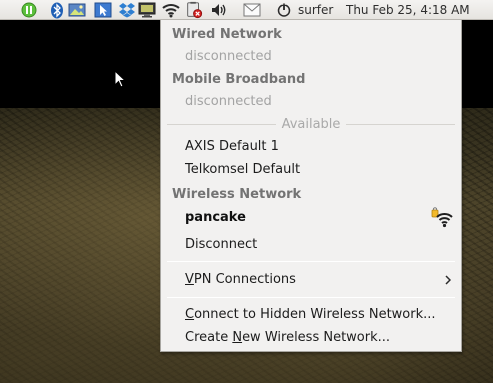 The height and width of the screenshot is (383, 493). Describe the element at coordinates (239, 79) in the screenshot. I see `mobile-broadband-header: Mobile Broadband` at that location.